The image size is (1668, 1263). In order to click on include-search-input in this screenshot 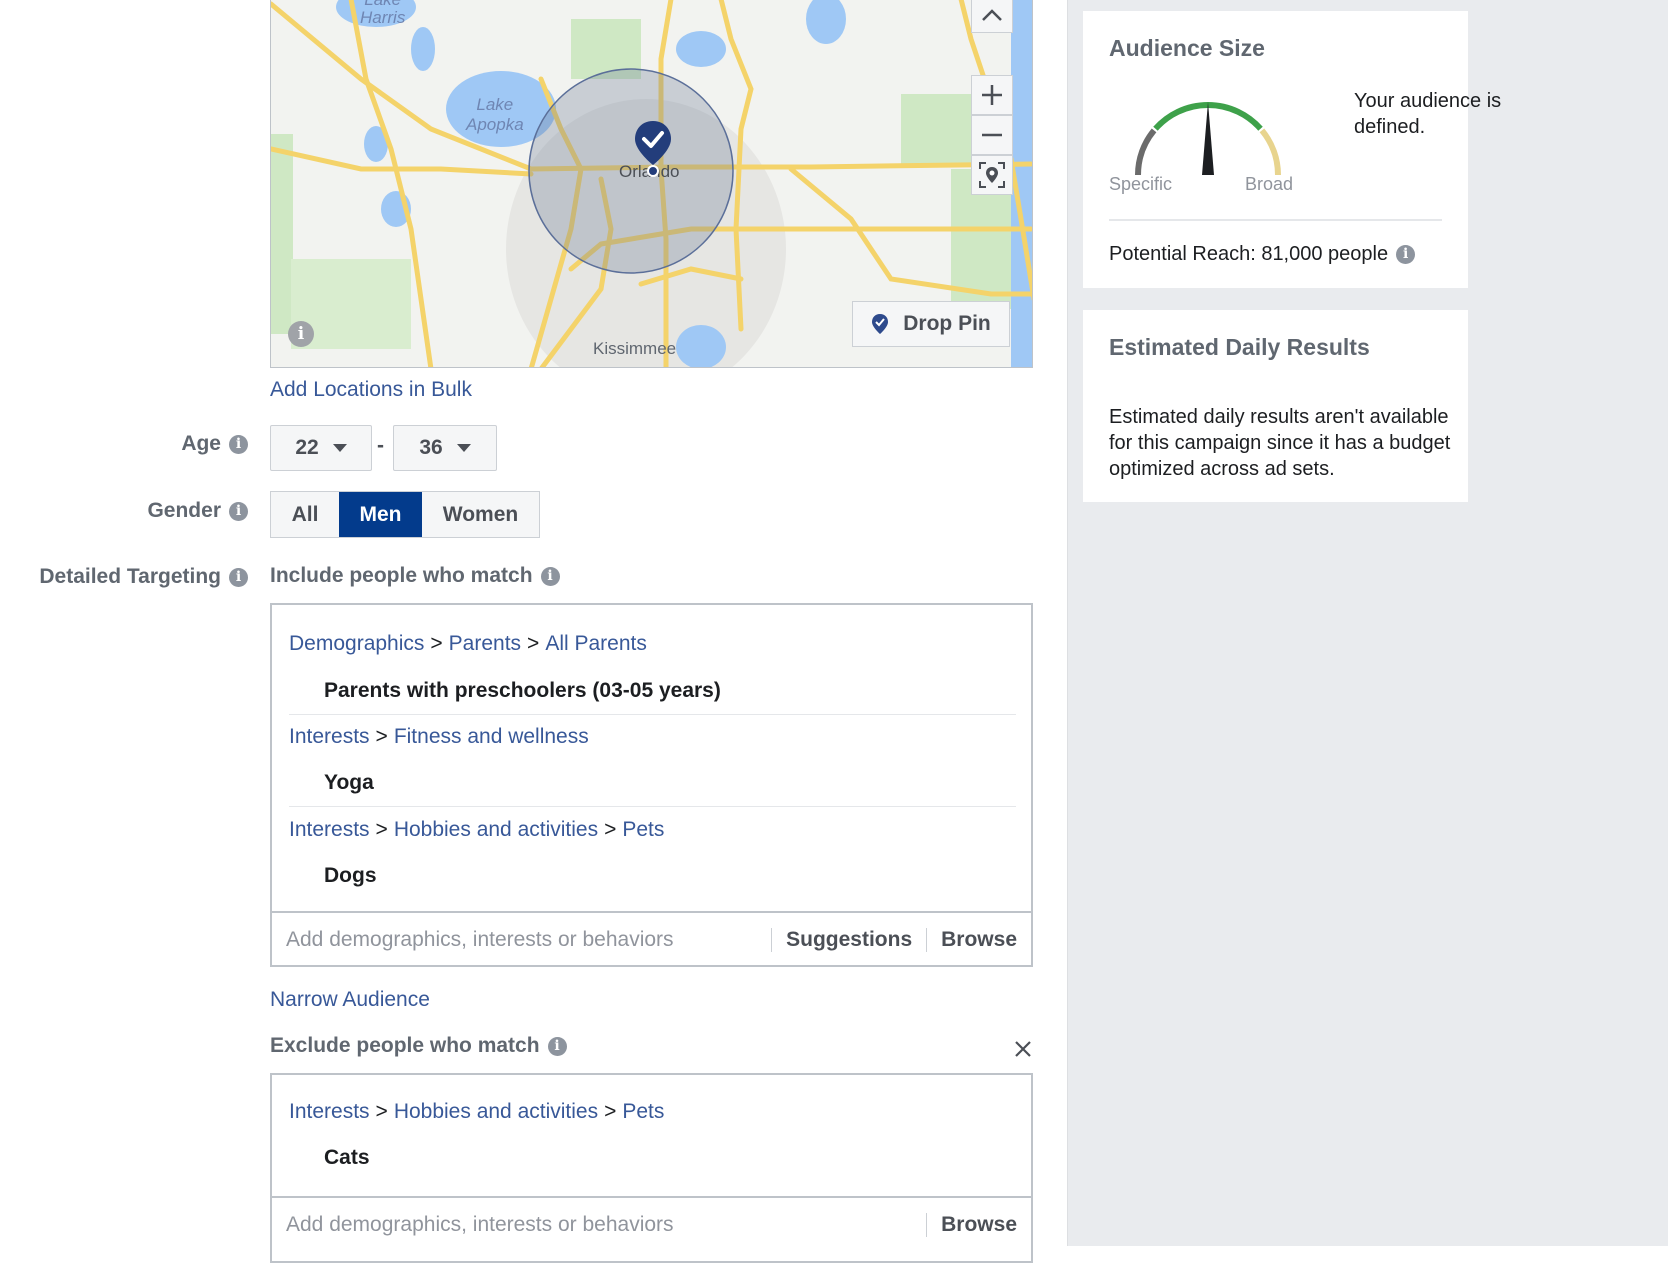, I will do `click(522, 940)`.